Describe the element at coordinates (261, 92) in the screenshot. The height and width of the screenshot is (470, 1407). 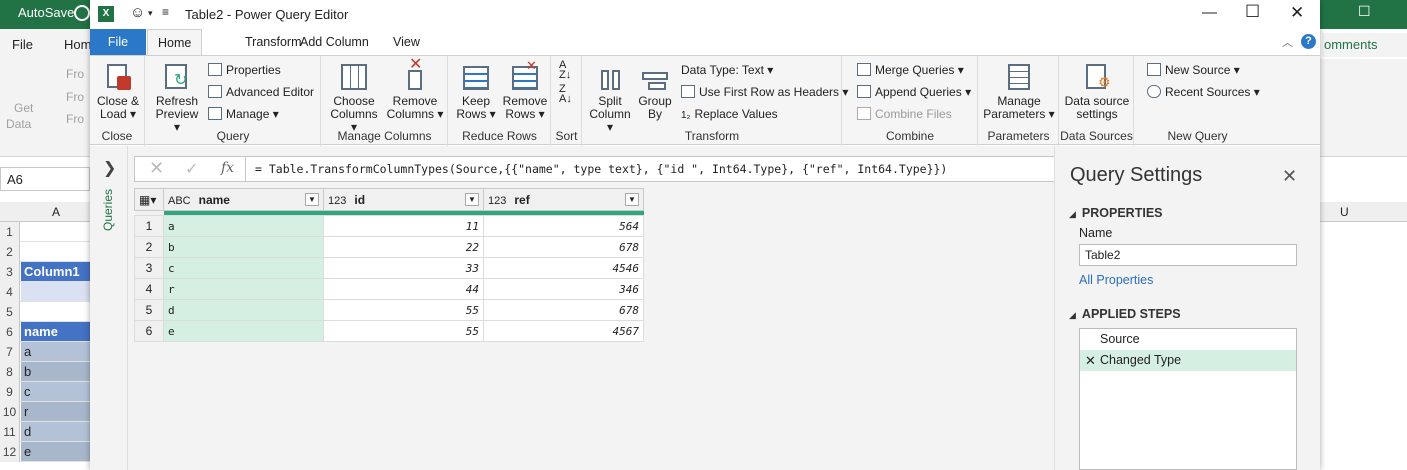
I see `advanced-editor-button: Advanced Editor` at that location.